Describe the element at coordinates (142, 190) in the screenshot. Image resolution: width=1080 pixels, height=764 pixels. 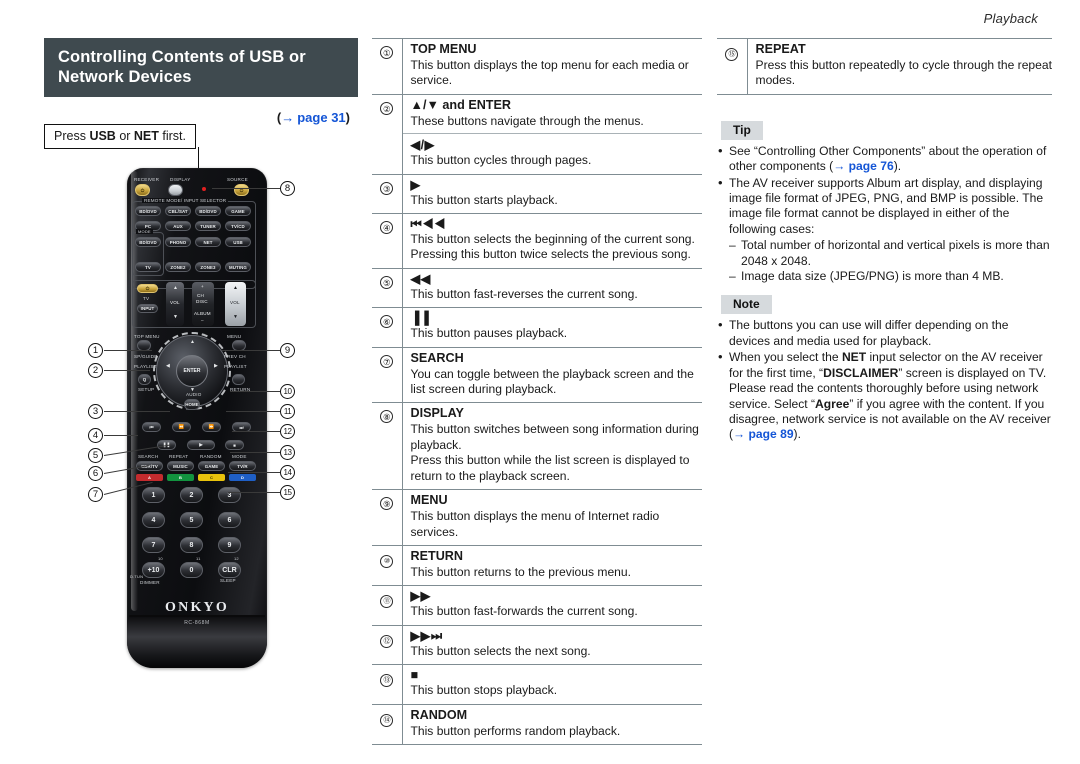
I see `remote-power-receiver-button: ⏻` at that location.